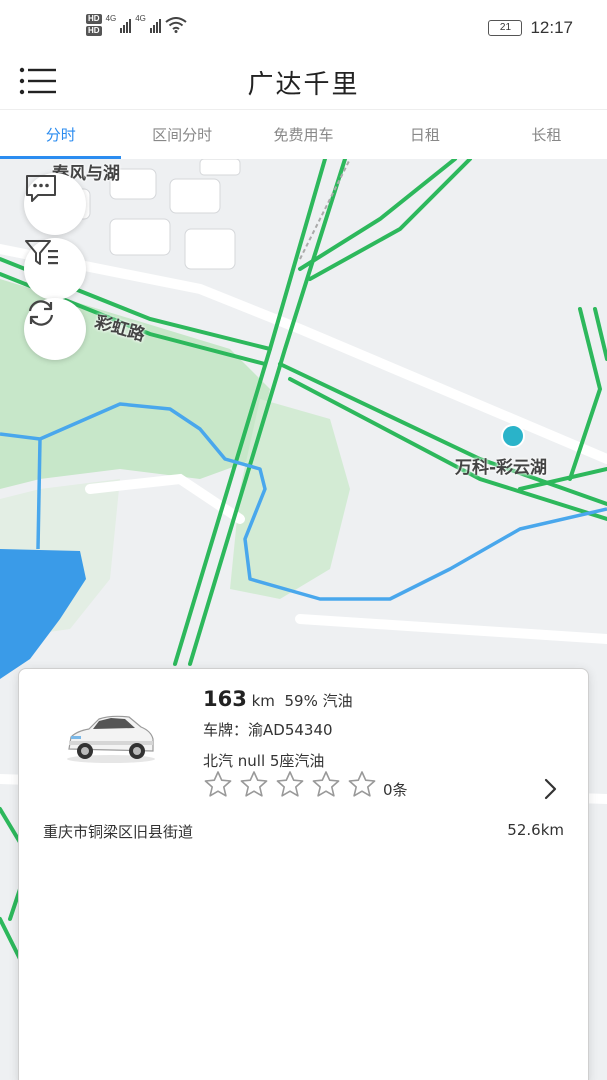  What do you see at coordinates (535, 830) in the screenshot?
I see `vehicle-distance: 52.6km` at bounding box center [535, 830].